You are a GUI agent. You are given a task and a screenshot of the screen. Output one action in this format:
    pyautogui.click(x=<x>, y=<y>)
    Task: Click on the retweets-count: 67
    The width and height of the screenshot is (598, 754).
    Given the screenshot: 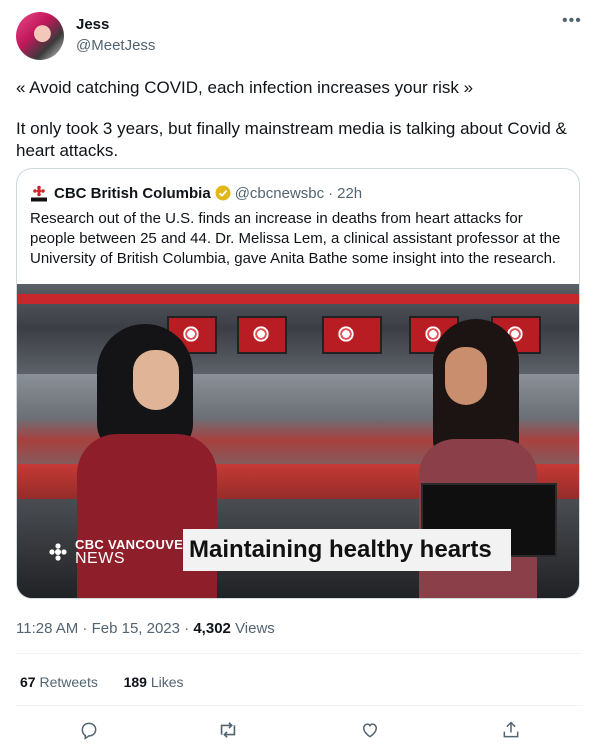 What is the action you would take?
    pyautogui.click(x=28, y=682)
    